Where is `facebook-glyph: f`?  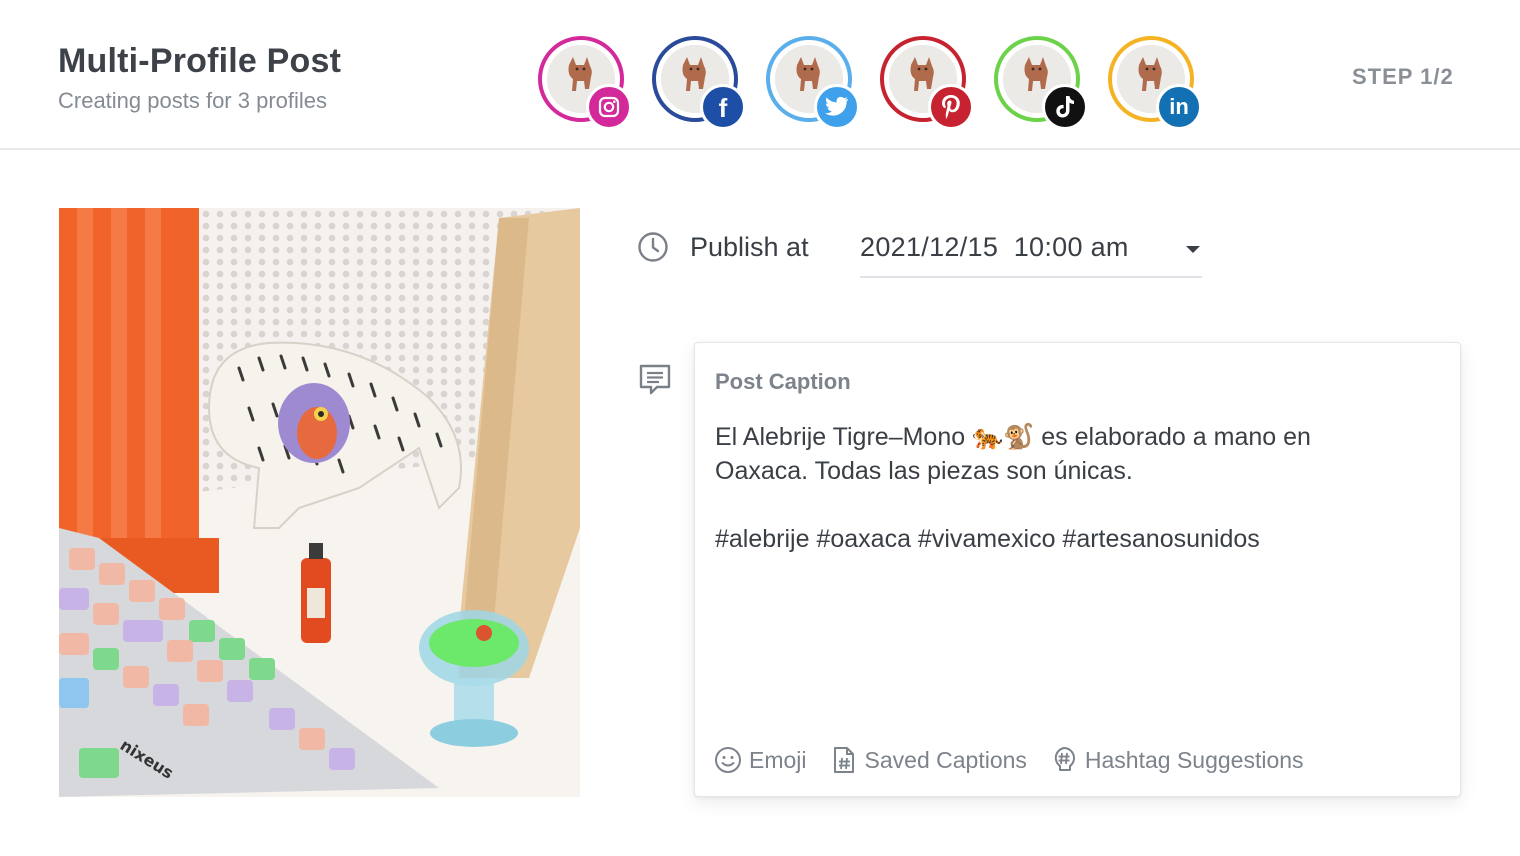
facebook-glyph: f is located at coordinates (723, 107).